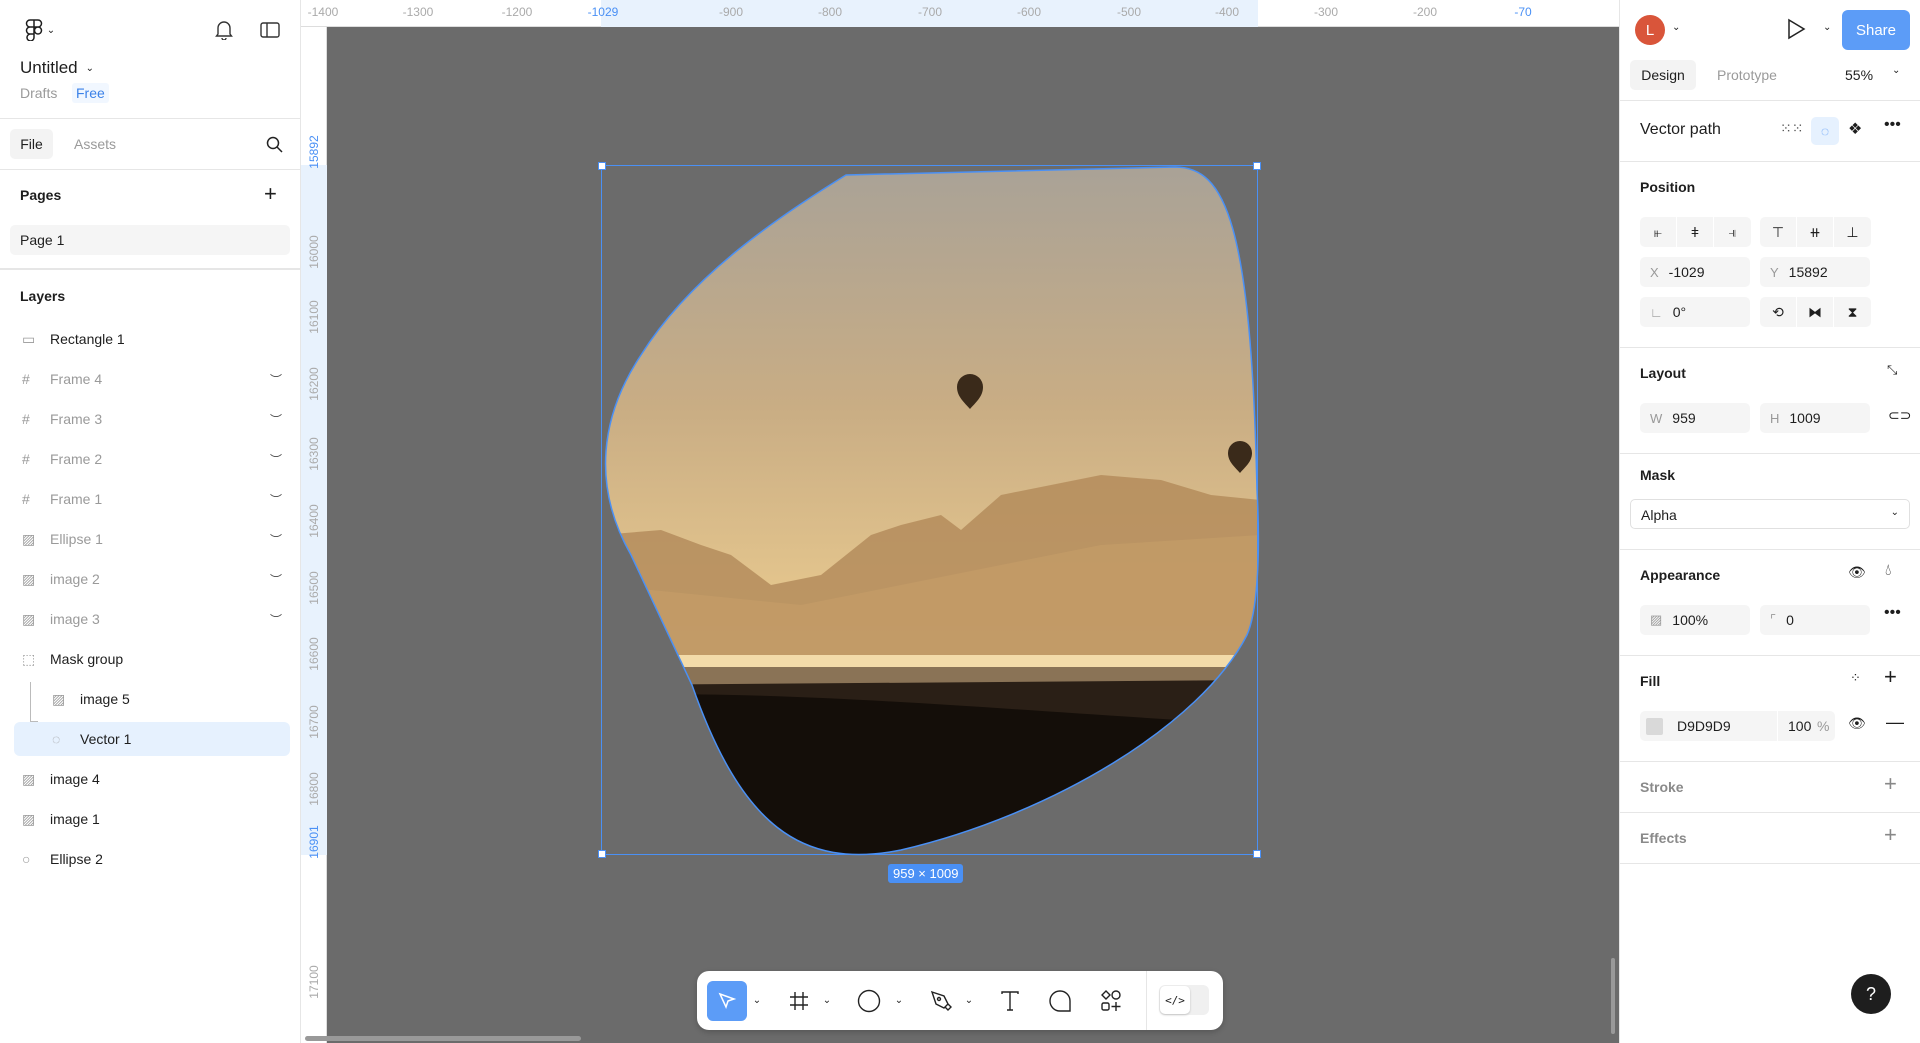  What do you see at coordinates (1815, 312) in the screenshot?
I see `flip-horizontal-button: ⧓` at bounding box center [1815, 312].